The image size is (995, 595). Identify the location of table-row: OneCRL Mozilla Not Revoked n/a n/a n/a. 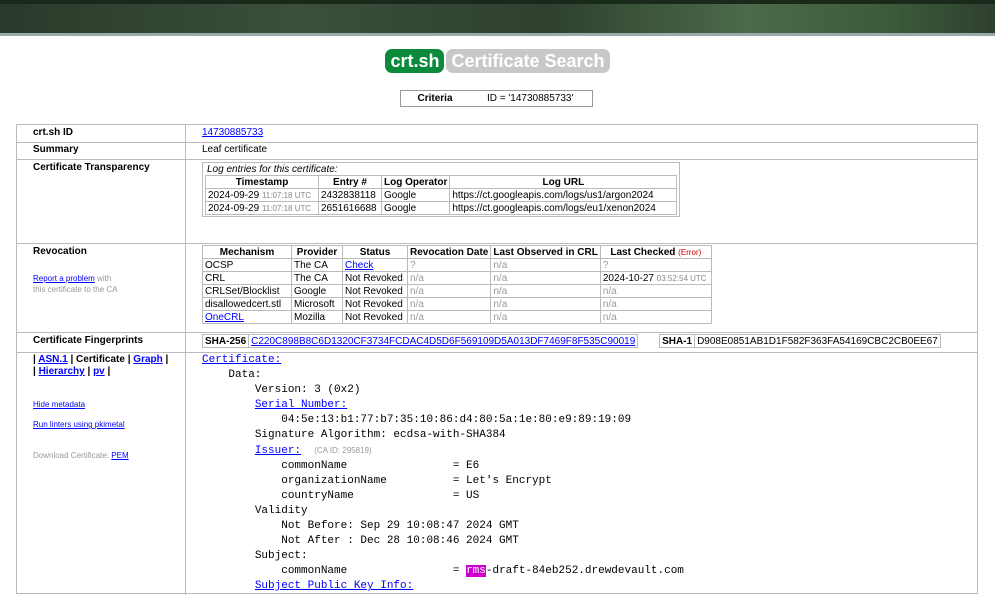
(457, 317).